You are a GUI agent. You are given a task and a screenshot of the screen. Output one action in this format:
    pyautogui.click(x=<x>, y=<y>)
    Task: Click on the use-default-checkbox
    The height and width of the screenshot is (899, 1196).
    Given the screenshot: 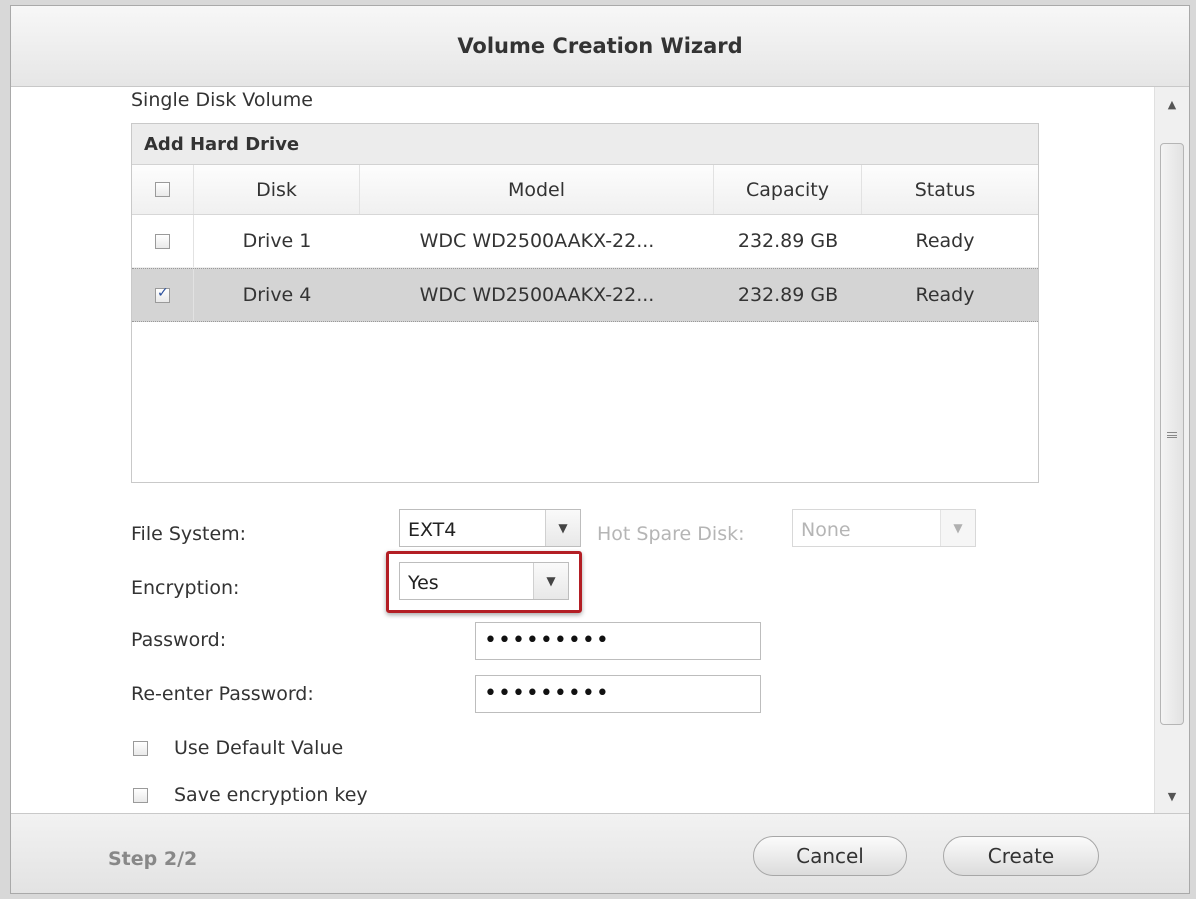 What is the action you would take?
    pyautogui.click(x=140, y=748)
    